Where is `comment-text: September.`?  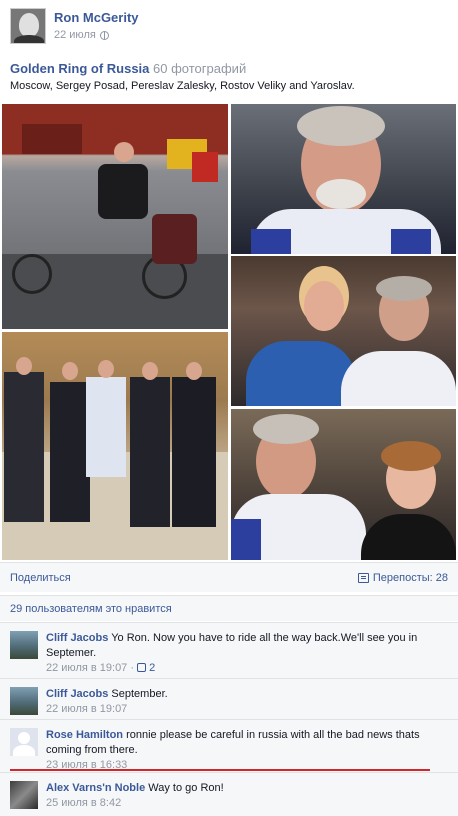 comment-text: September. is located at coordinates (139, 694).